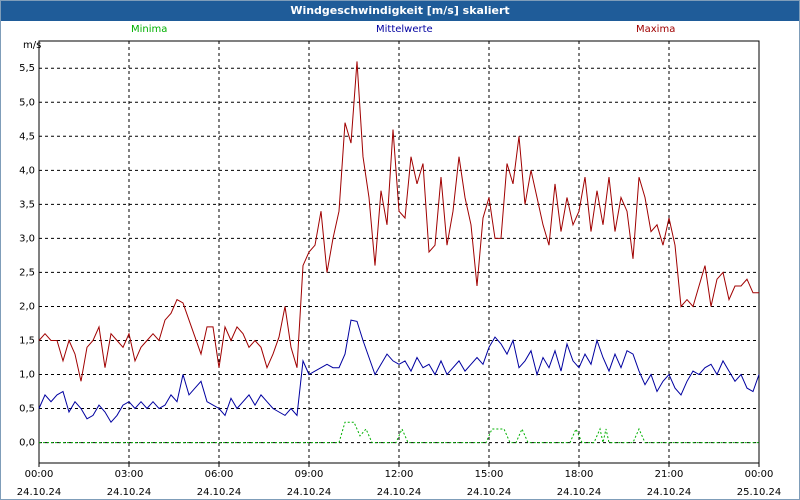 This screenshot has height=500, width=800. I want to click on x-tick-time: 12:00, so click(399, 474).